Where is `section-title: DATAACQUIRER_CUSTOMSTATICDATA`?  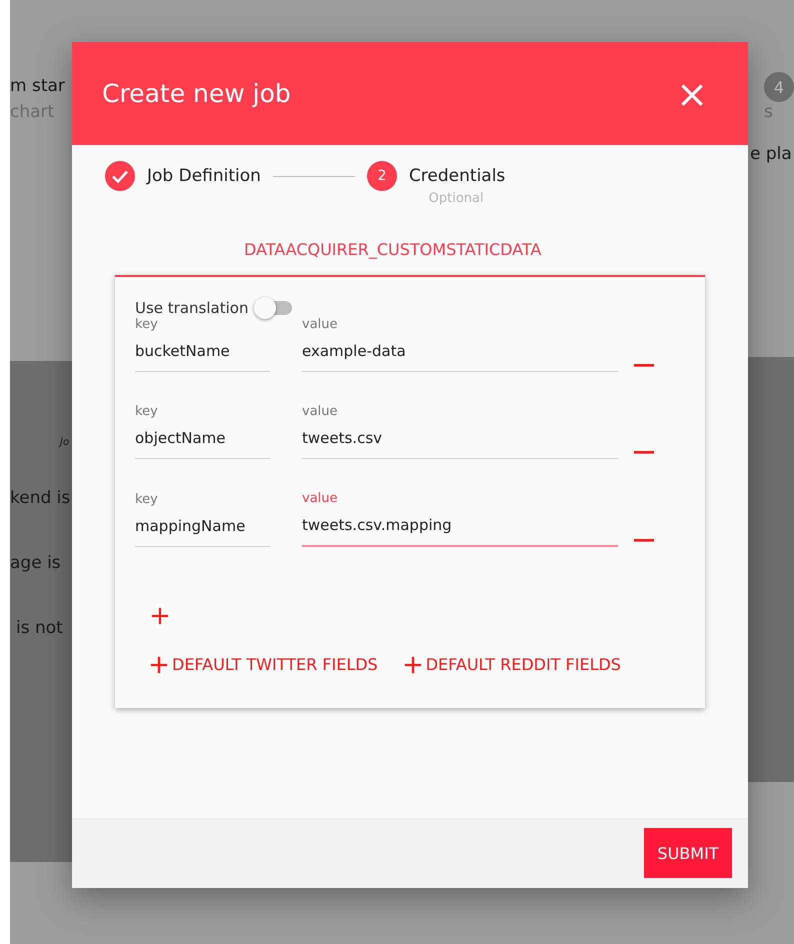 section-title: DATAACQUIRER_CUSTOMSTATICDATA is located at coordinates (393, 249).